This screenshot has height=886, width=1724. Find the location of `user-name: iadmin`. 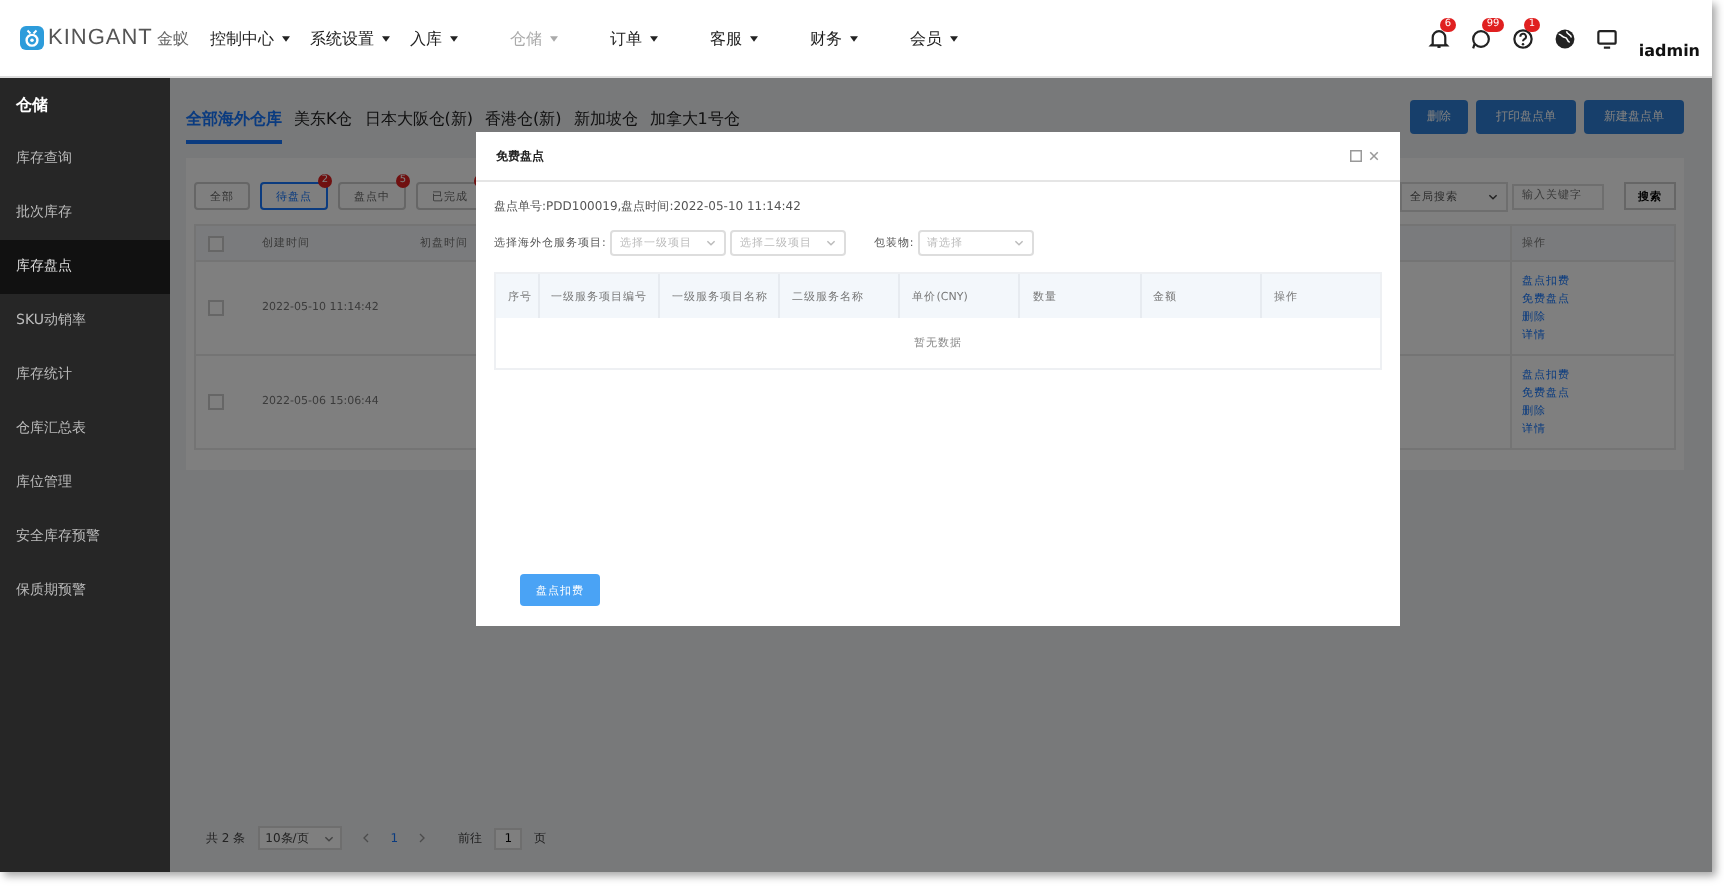

user-name: iadmin is located at coordinates (1669, 50).